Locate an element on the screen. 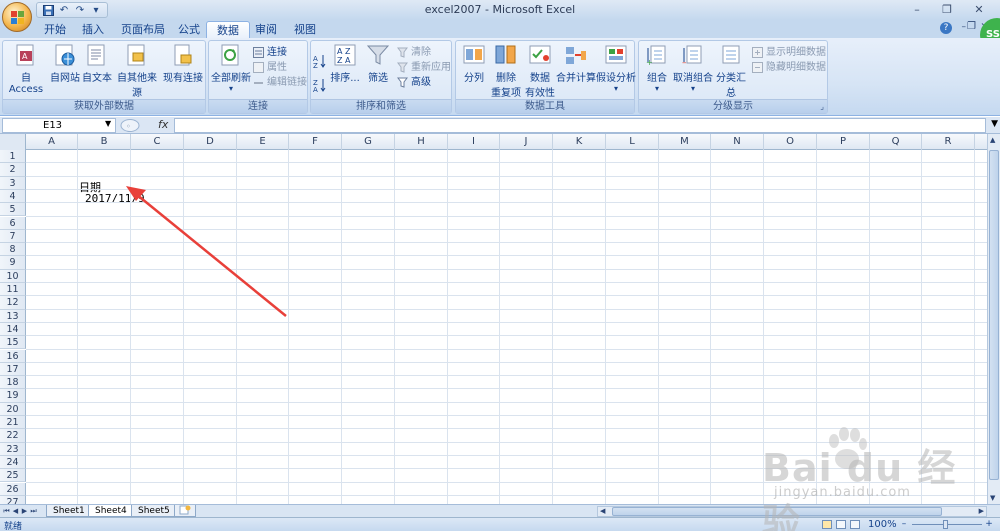  row-header-4: 4 is located at coordinates (13, 196).